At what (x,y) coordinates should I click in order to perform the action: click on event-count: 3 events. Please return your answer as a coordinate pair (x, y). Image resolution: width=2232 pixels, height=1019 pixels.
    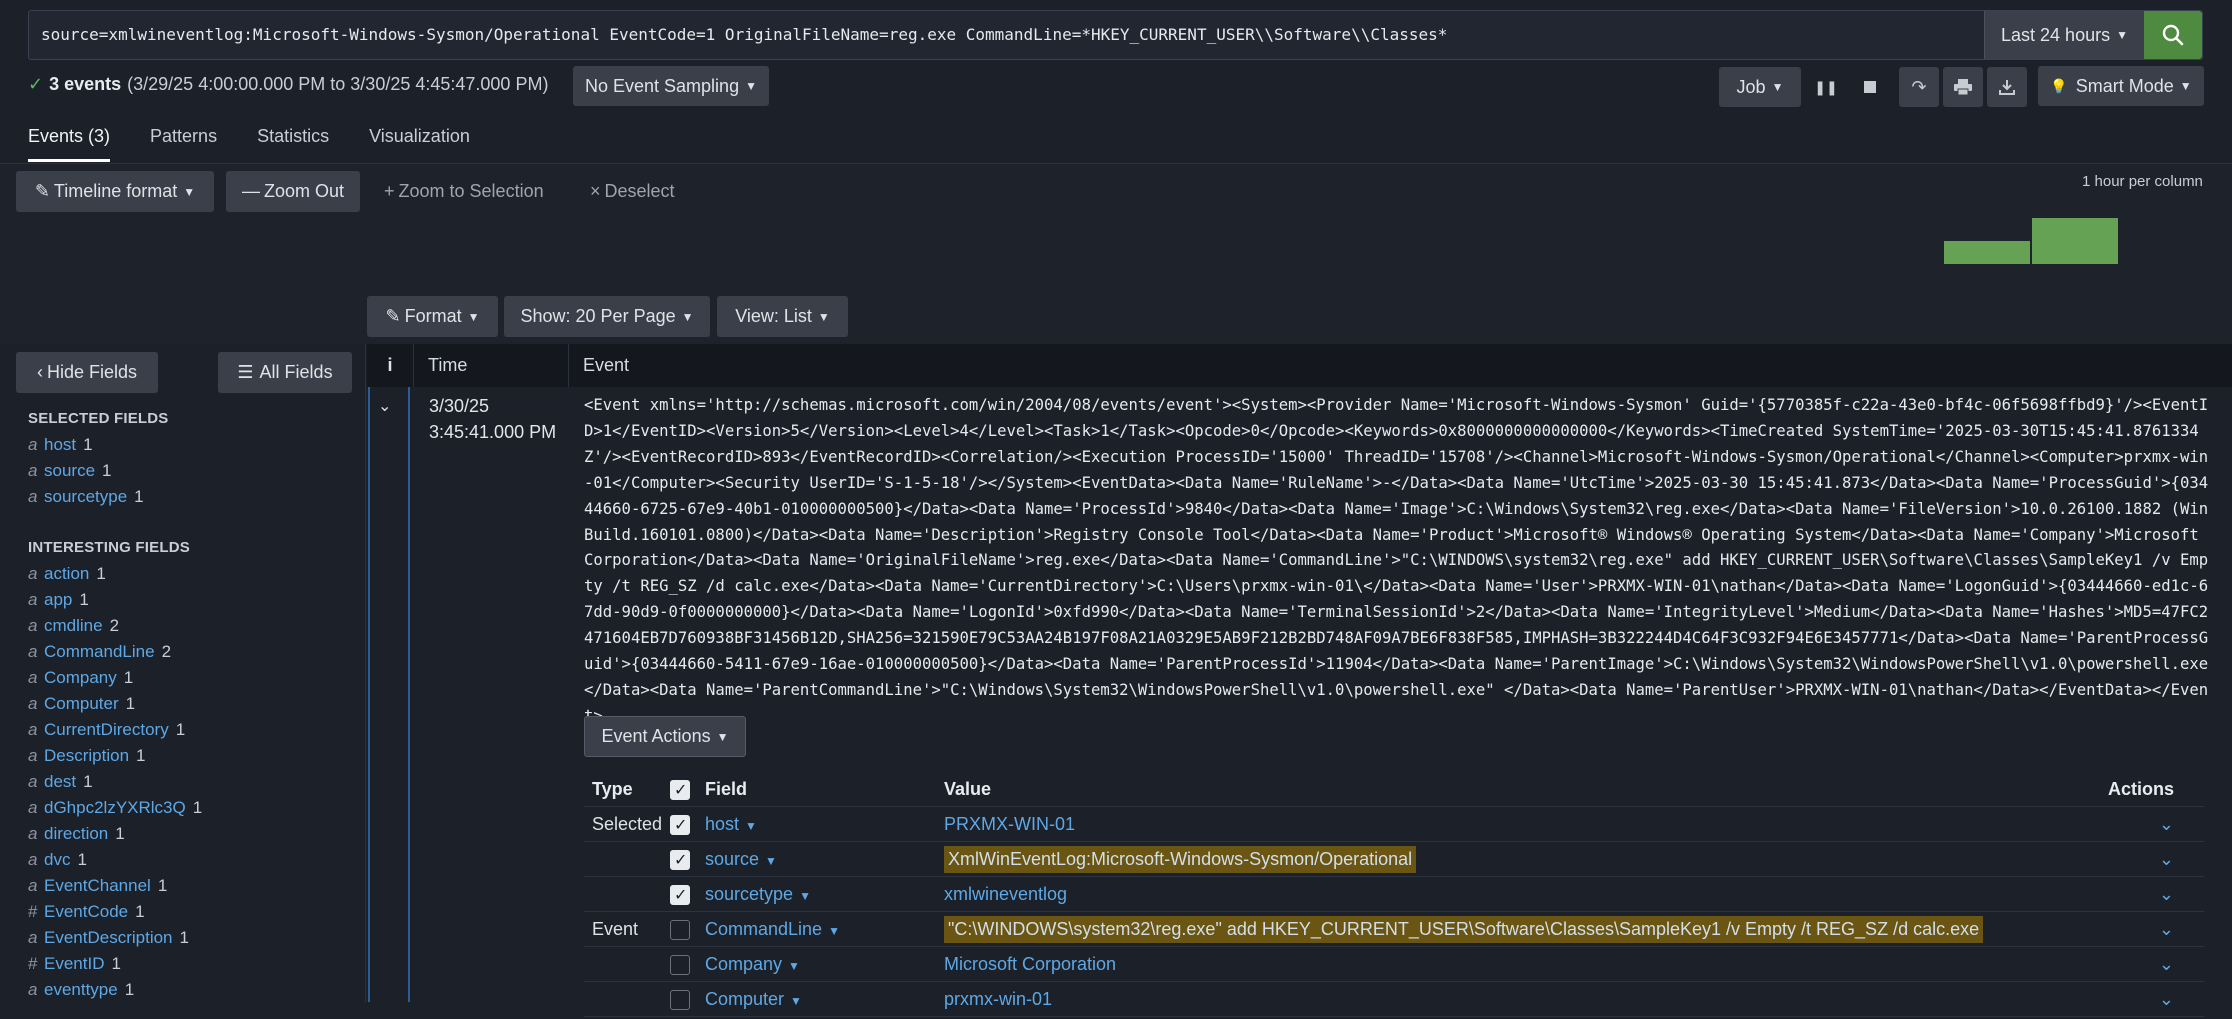
    Looking at the image, I should click on (85, 84).